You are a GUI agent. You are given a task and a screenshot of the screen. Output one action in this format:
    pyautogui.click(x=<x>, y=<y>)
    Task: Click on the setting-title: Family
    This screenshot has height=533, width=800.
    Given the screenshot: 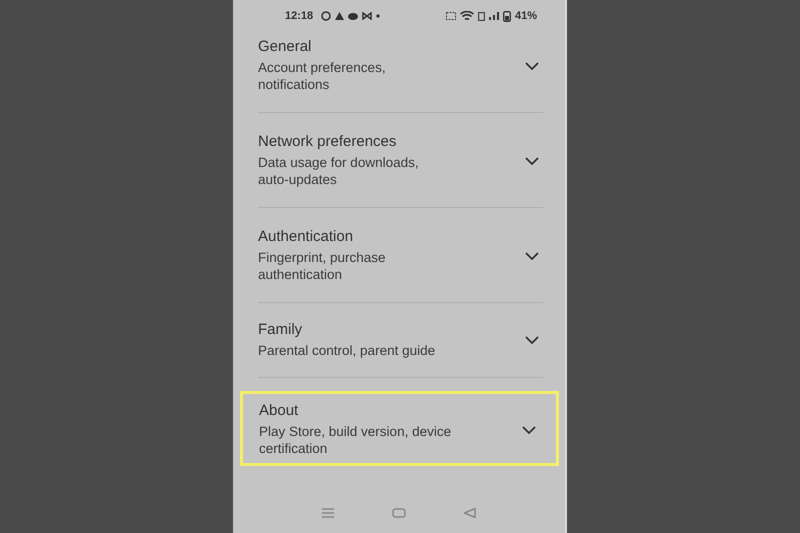 What is the action you would take?
    pyautogui.click(x=281, y=329)
    